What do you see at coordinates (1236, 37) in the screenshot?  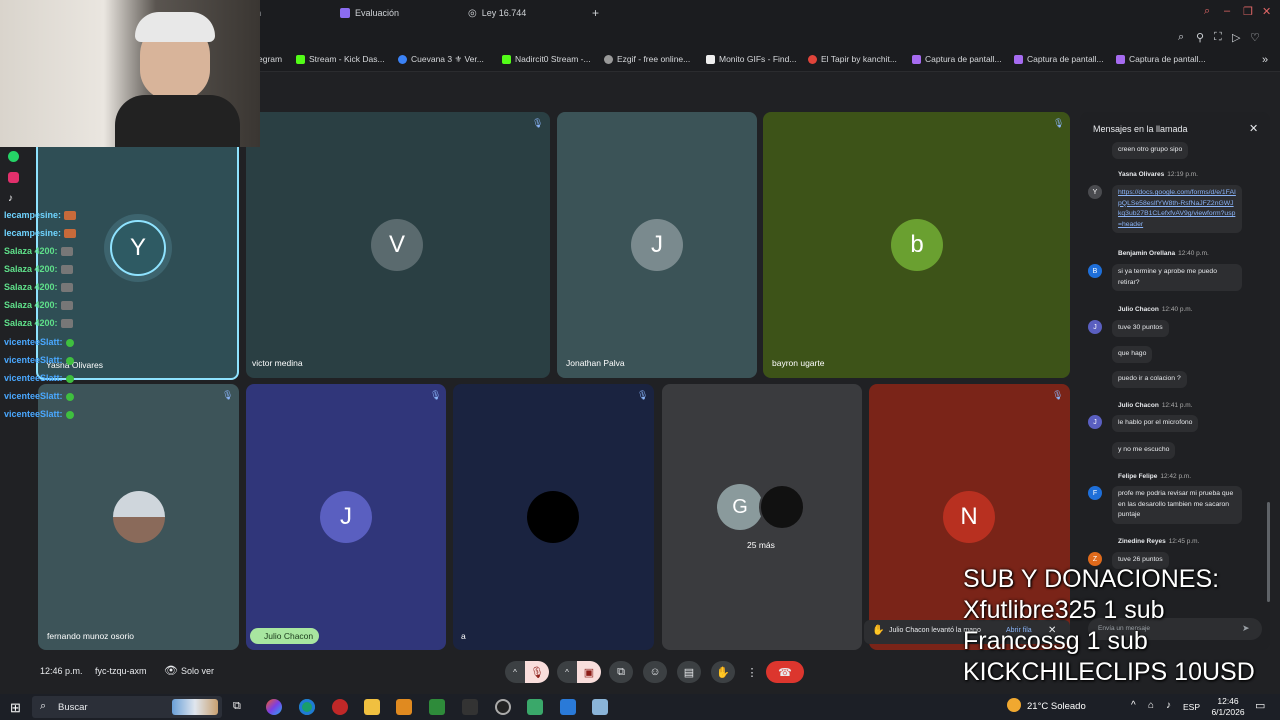 I see `play-icon: ▷` at bounding box center [1236, 37].